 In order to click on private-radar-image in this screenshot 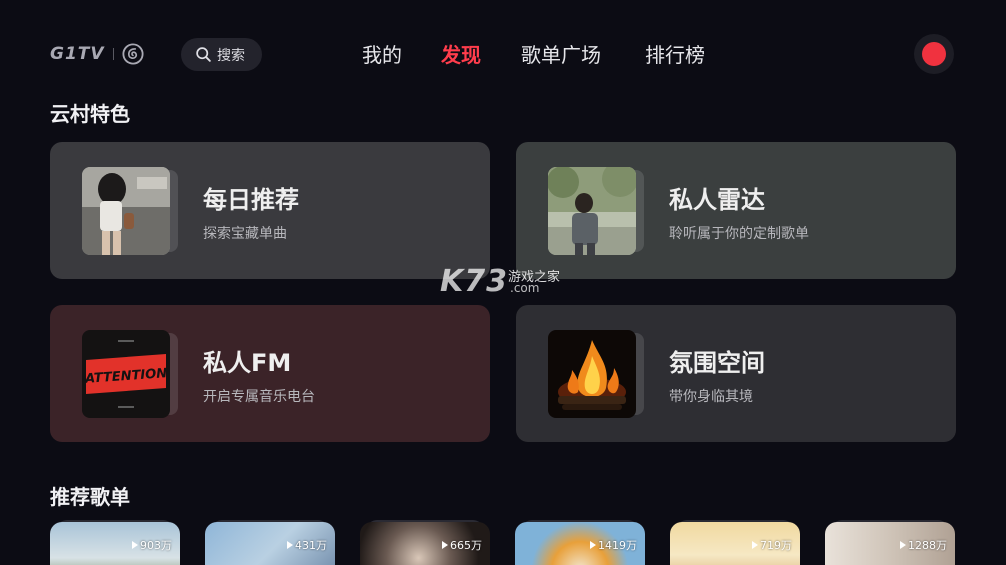, I will do `click(592, 211)`.